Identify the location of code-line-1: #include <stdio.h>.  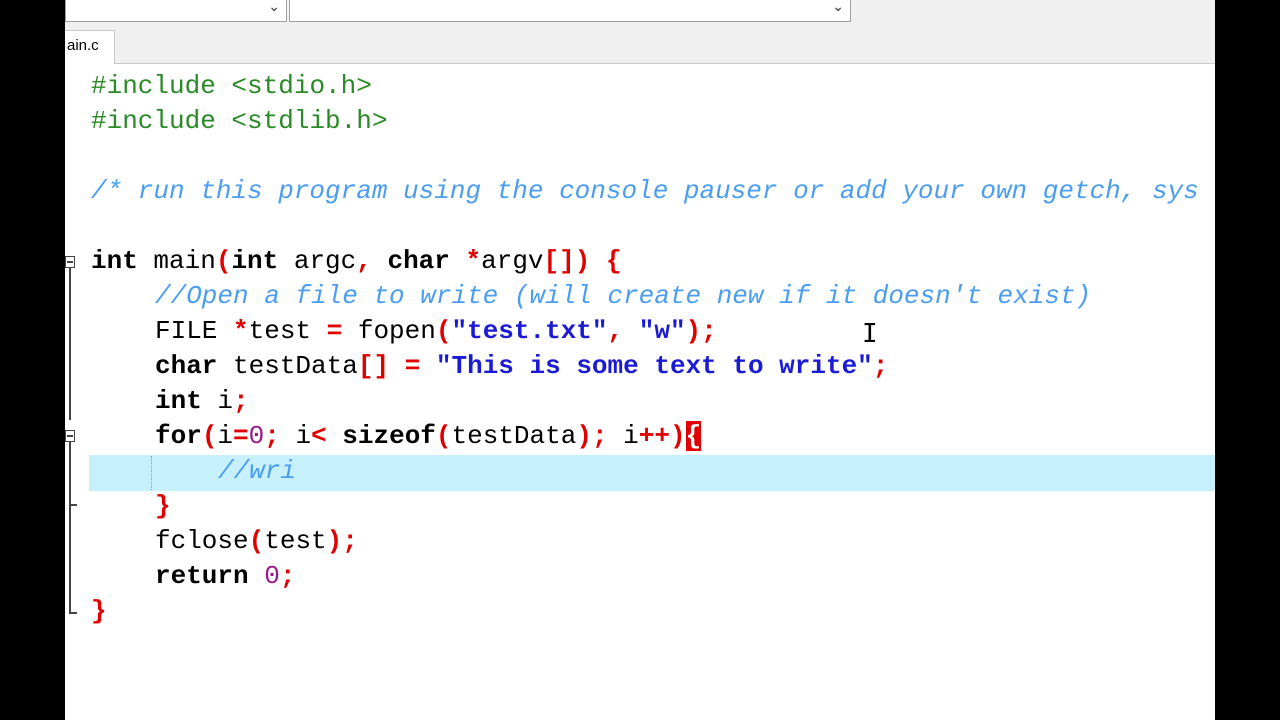
(231, 86).